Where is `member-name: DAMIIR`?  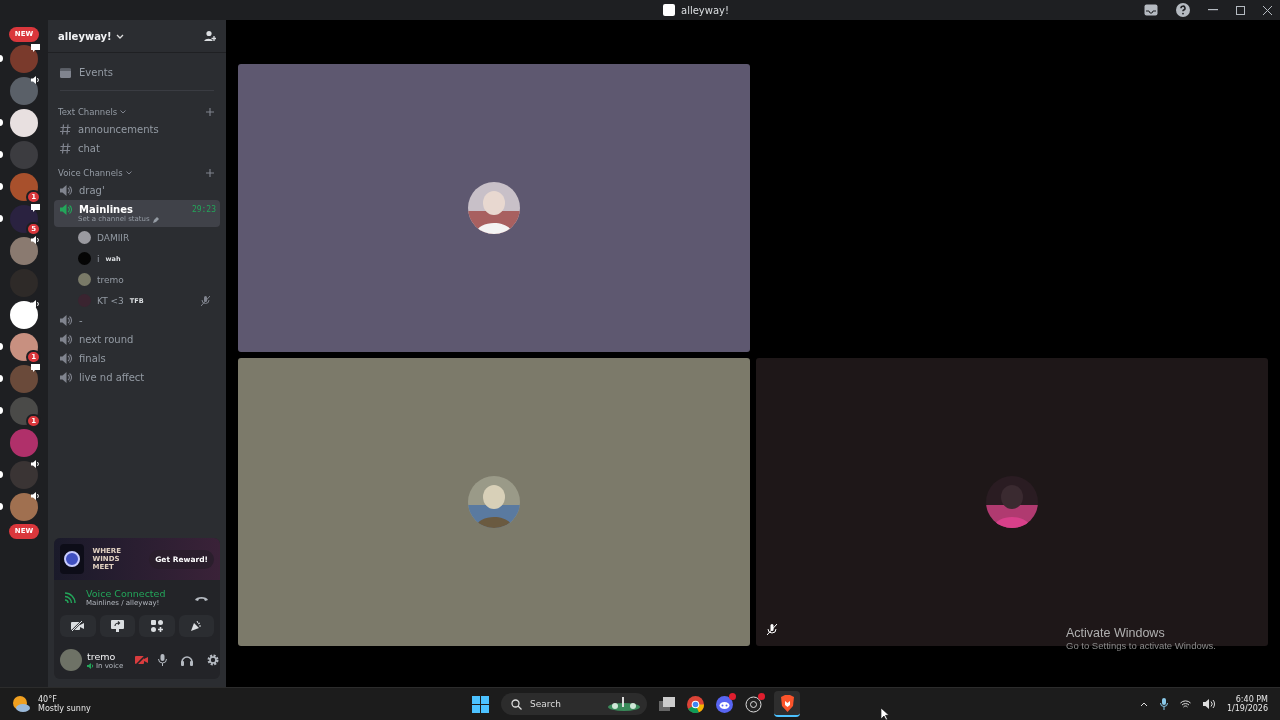
member-name: DAMIIR is located at coordinates (113, 237).